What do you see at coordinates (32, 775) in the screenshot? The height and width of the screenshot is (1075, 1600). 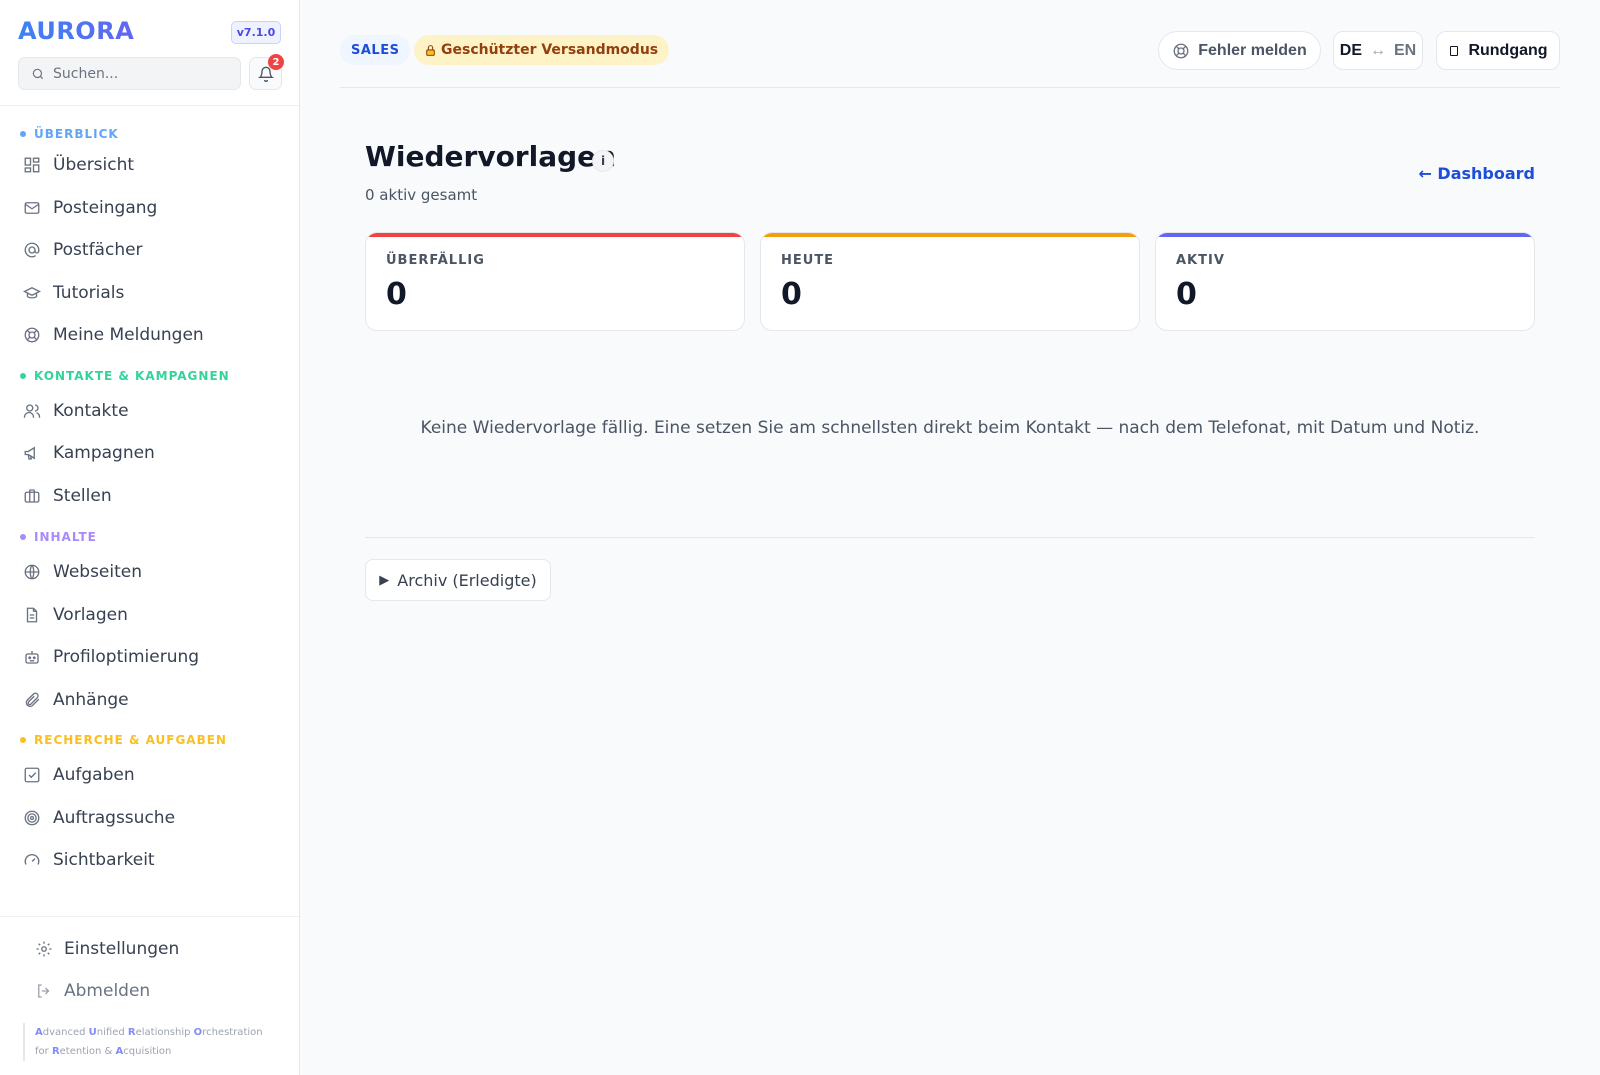 I see `check-square-icon` at bounding box center [32, 775].